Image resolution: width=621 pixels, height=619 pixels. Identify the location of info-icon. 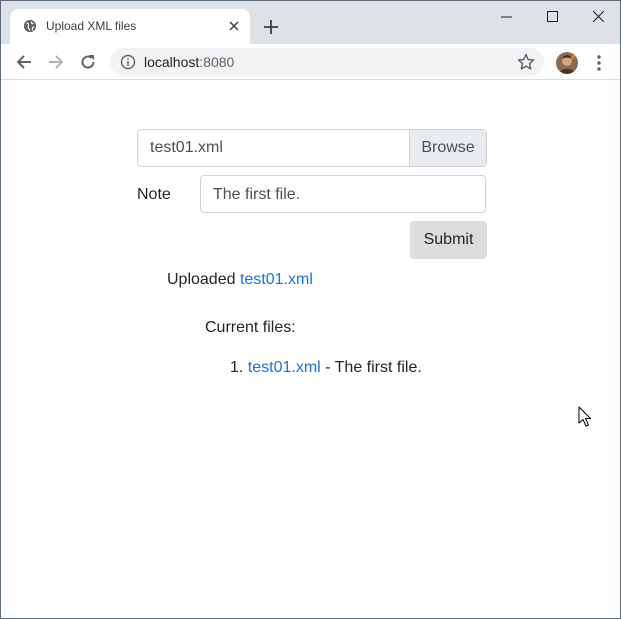
(128, 62).